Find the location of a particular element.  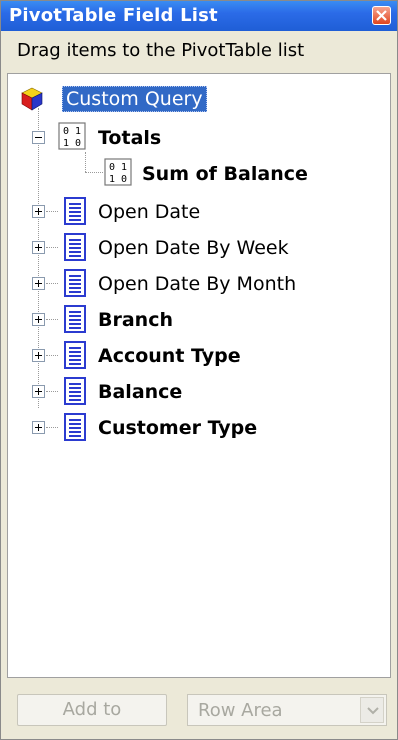

add-to-button: Add to is located at coordinates (92, 710).